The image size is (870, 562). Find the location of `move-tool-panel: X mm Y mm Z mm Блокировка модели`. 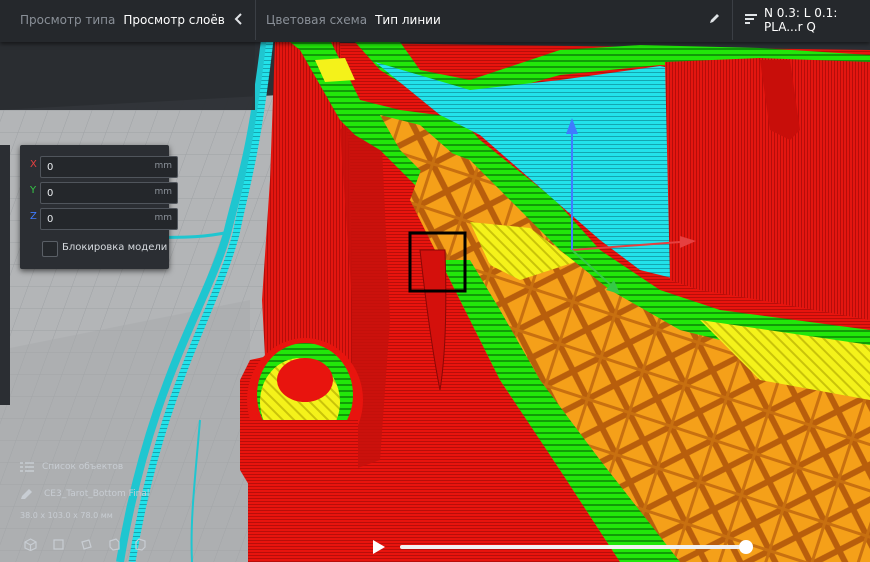

move-tool-panel: X mm Y mm Z mm Блокировка модели is located at coordinates (99, 207).